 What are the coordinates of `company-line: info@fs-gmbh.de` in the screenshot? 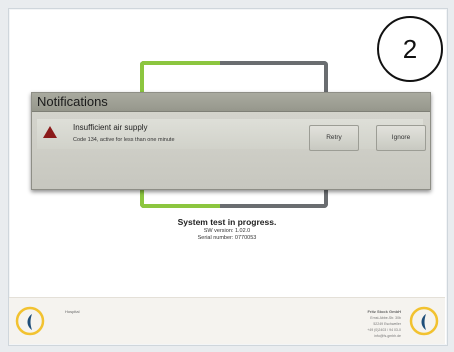 It's located at (387, 336).